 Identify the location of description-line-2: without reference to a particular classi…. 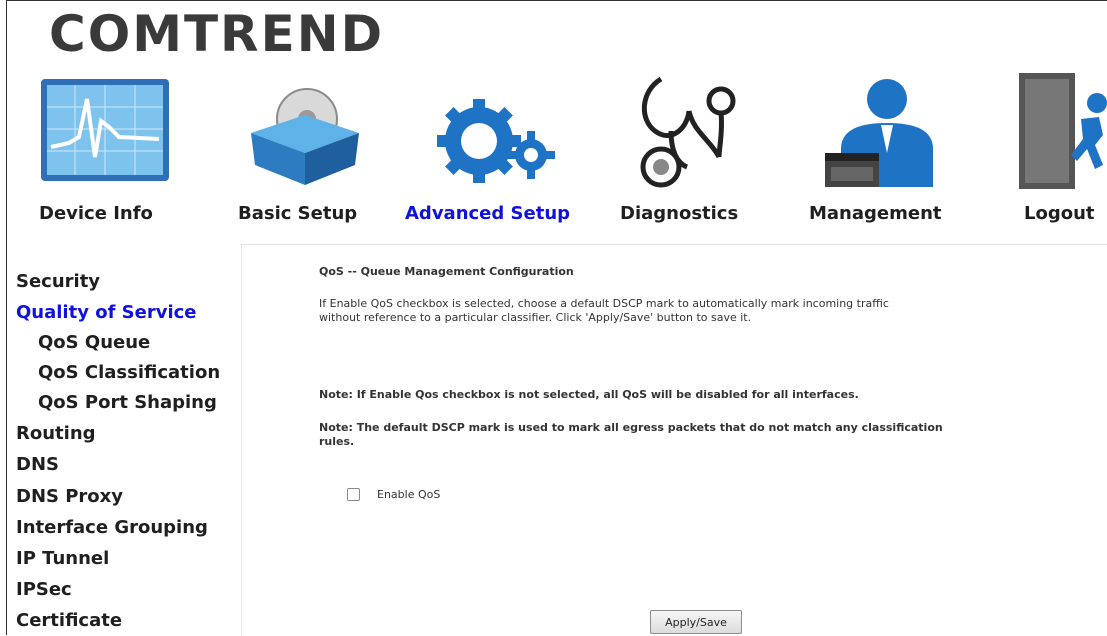
(535, 317).